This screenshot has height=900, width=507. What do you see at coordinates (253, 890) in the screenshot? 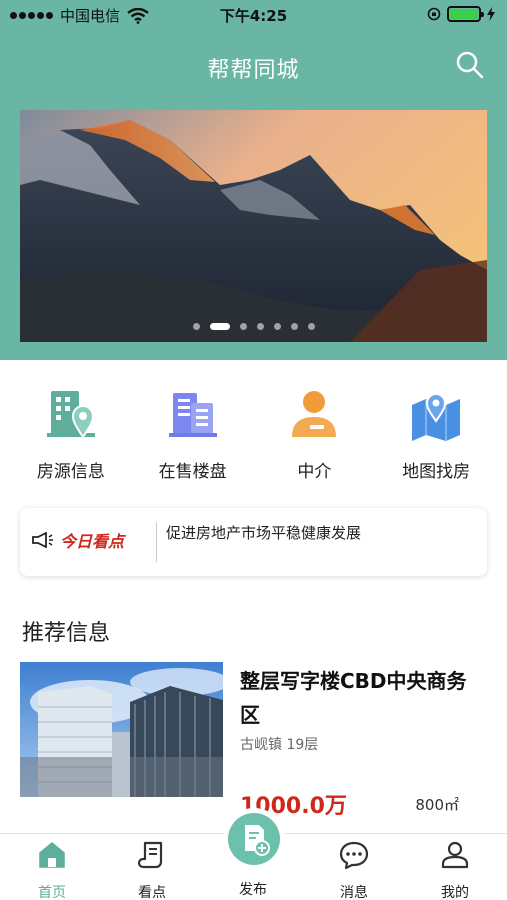
I see `tab-label-publish: 发布` at bounding box center [253, 890].